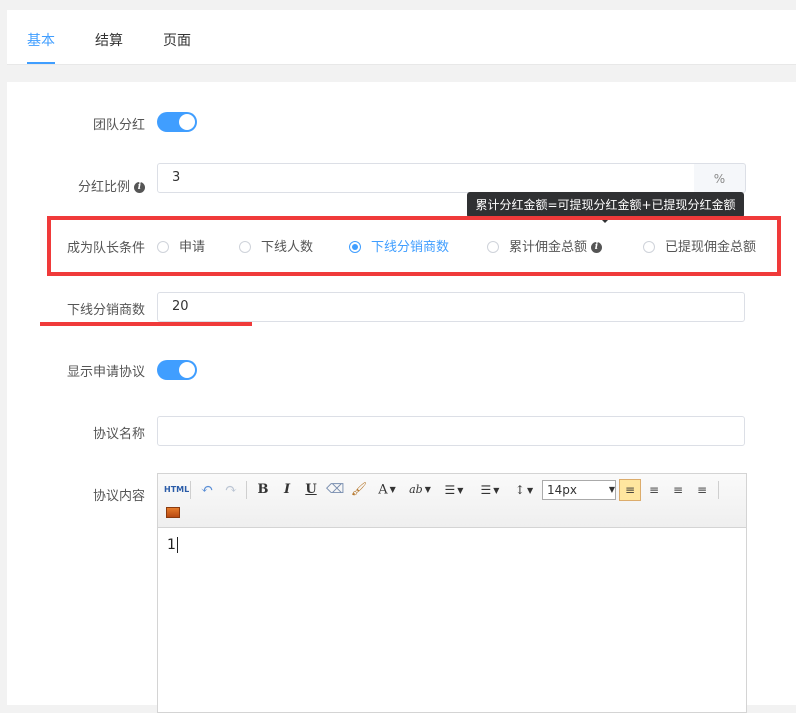 The image size is (796, 713). What do you see at coordinates (192, 247) in the screenshot?
I see `radio-label: 申请` at bounding box center [192, 247].